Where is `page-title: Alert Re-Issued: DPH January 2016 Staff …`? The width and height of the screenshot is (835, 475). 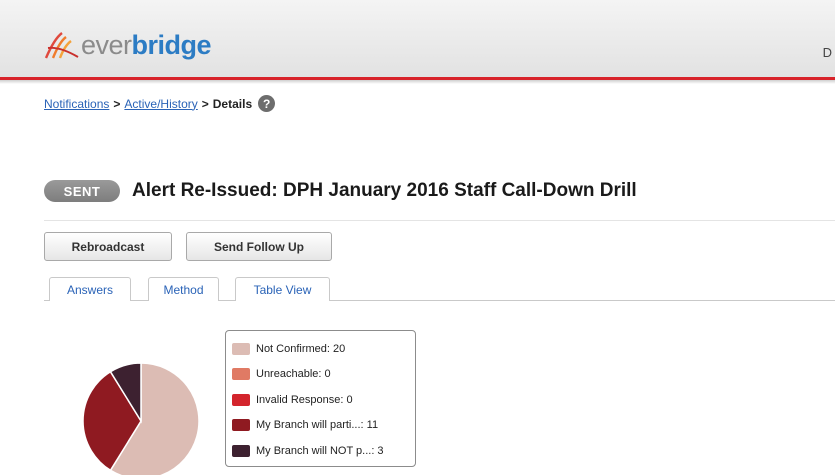 page-title: Alert Re-Issued: DPH January 2016 Staff … is located at coordinates (384, 190).